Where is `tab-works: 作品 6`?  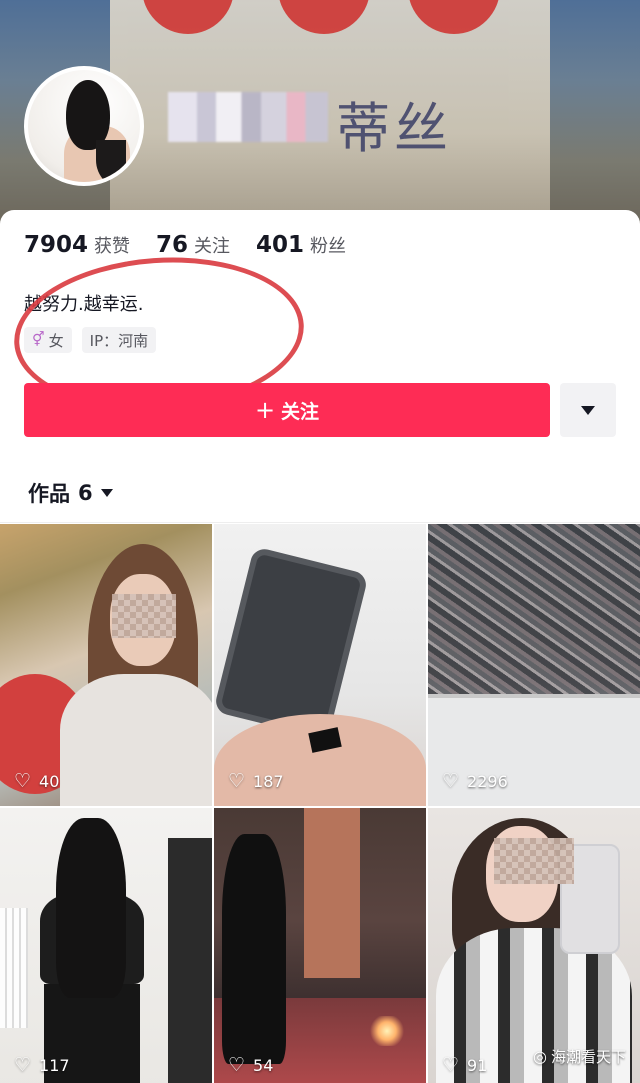
tab-works: 作品 6 is located at coordinates (70, 493).